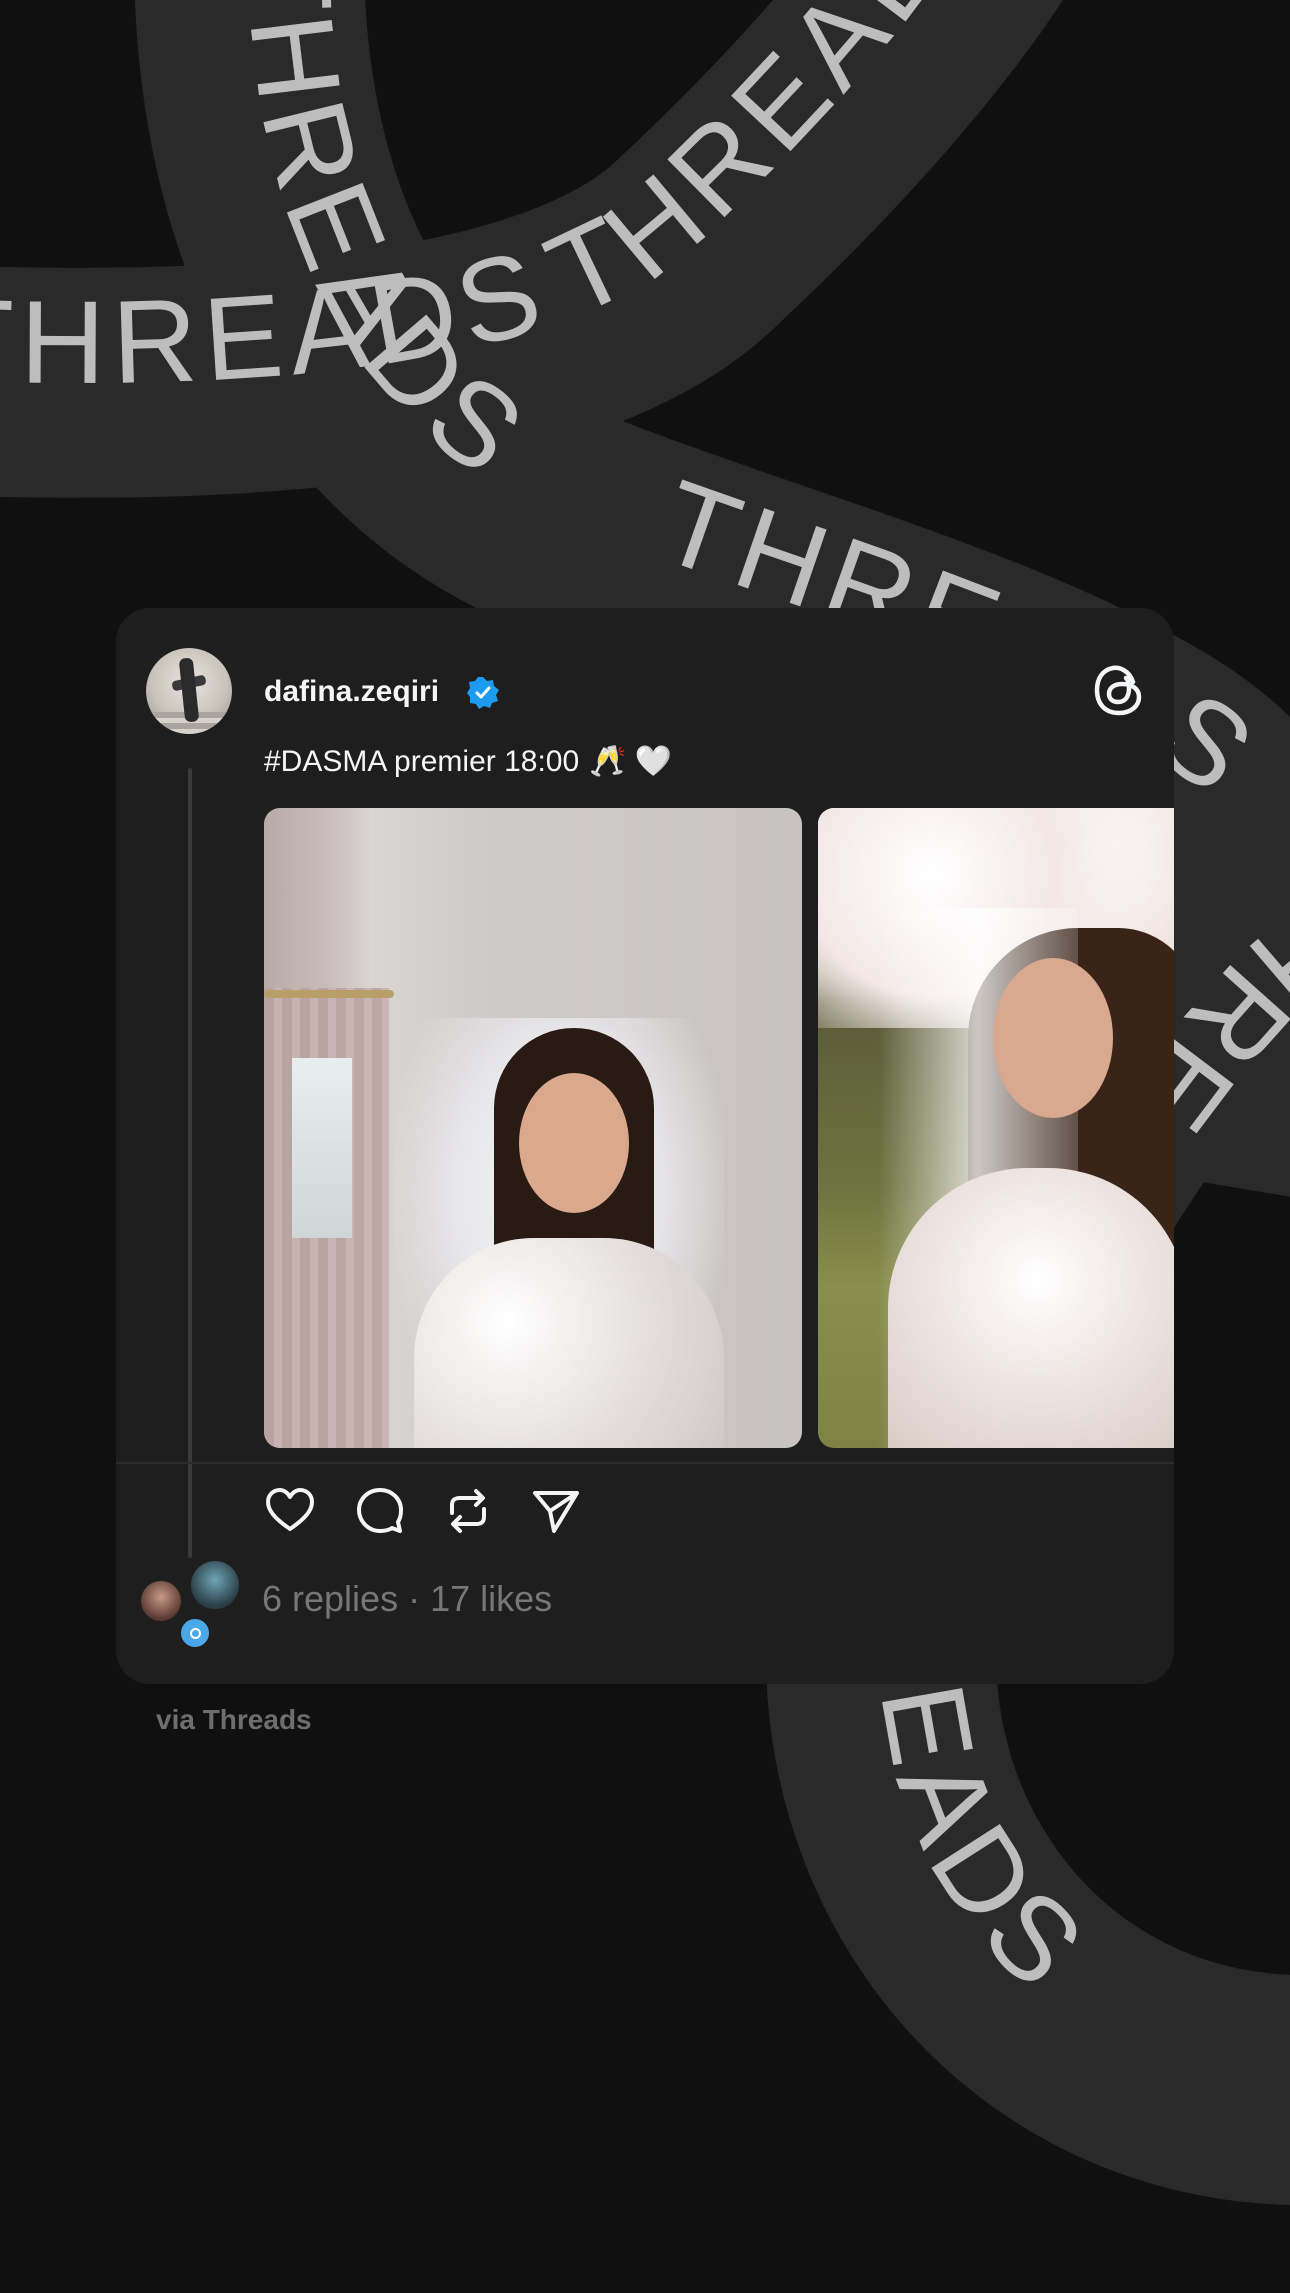  Describe the element at coordinates (1119, 690) in the screenshot. I see `threads-logo-icon` at that location.